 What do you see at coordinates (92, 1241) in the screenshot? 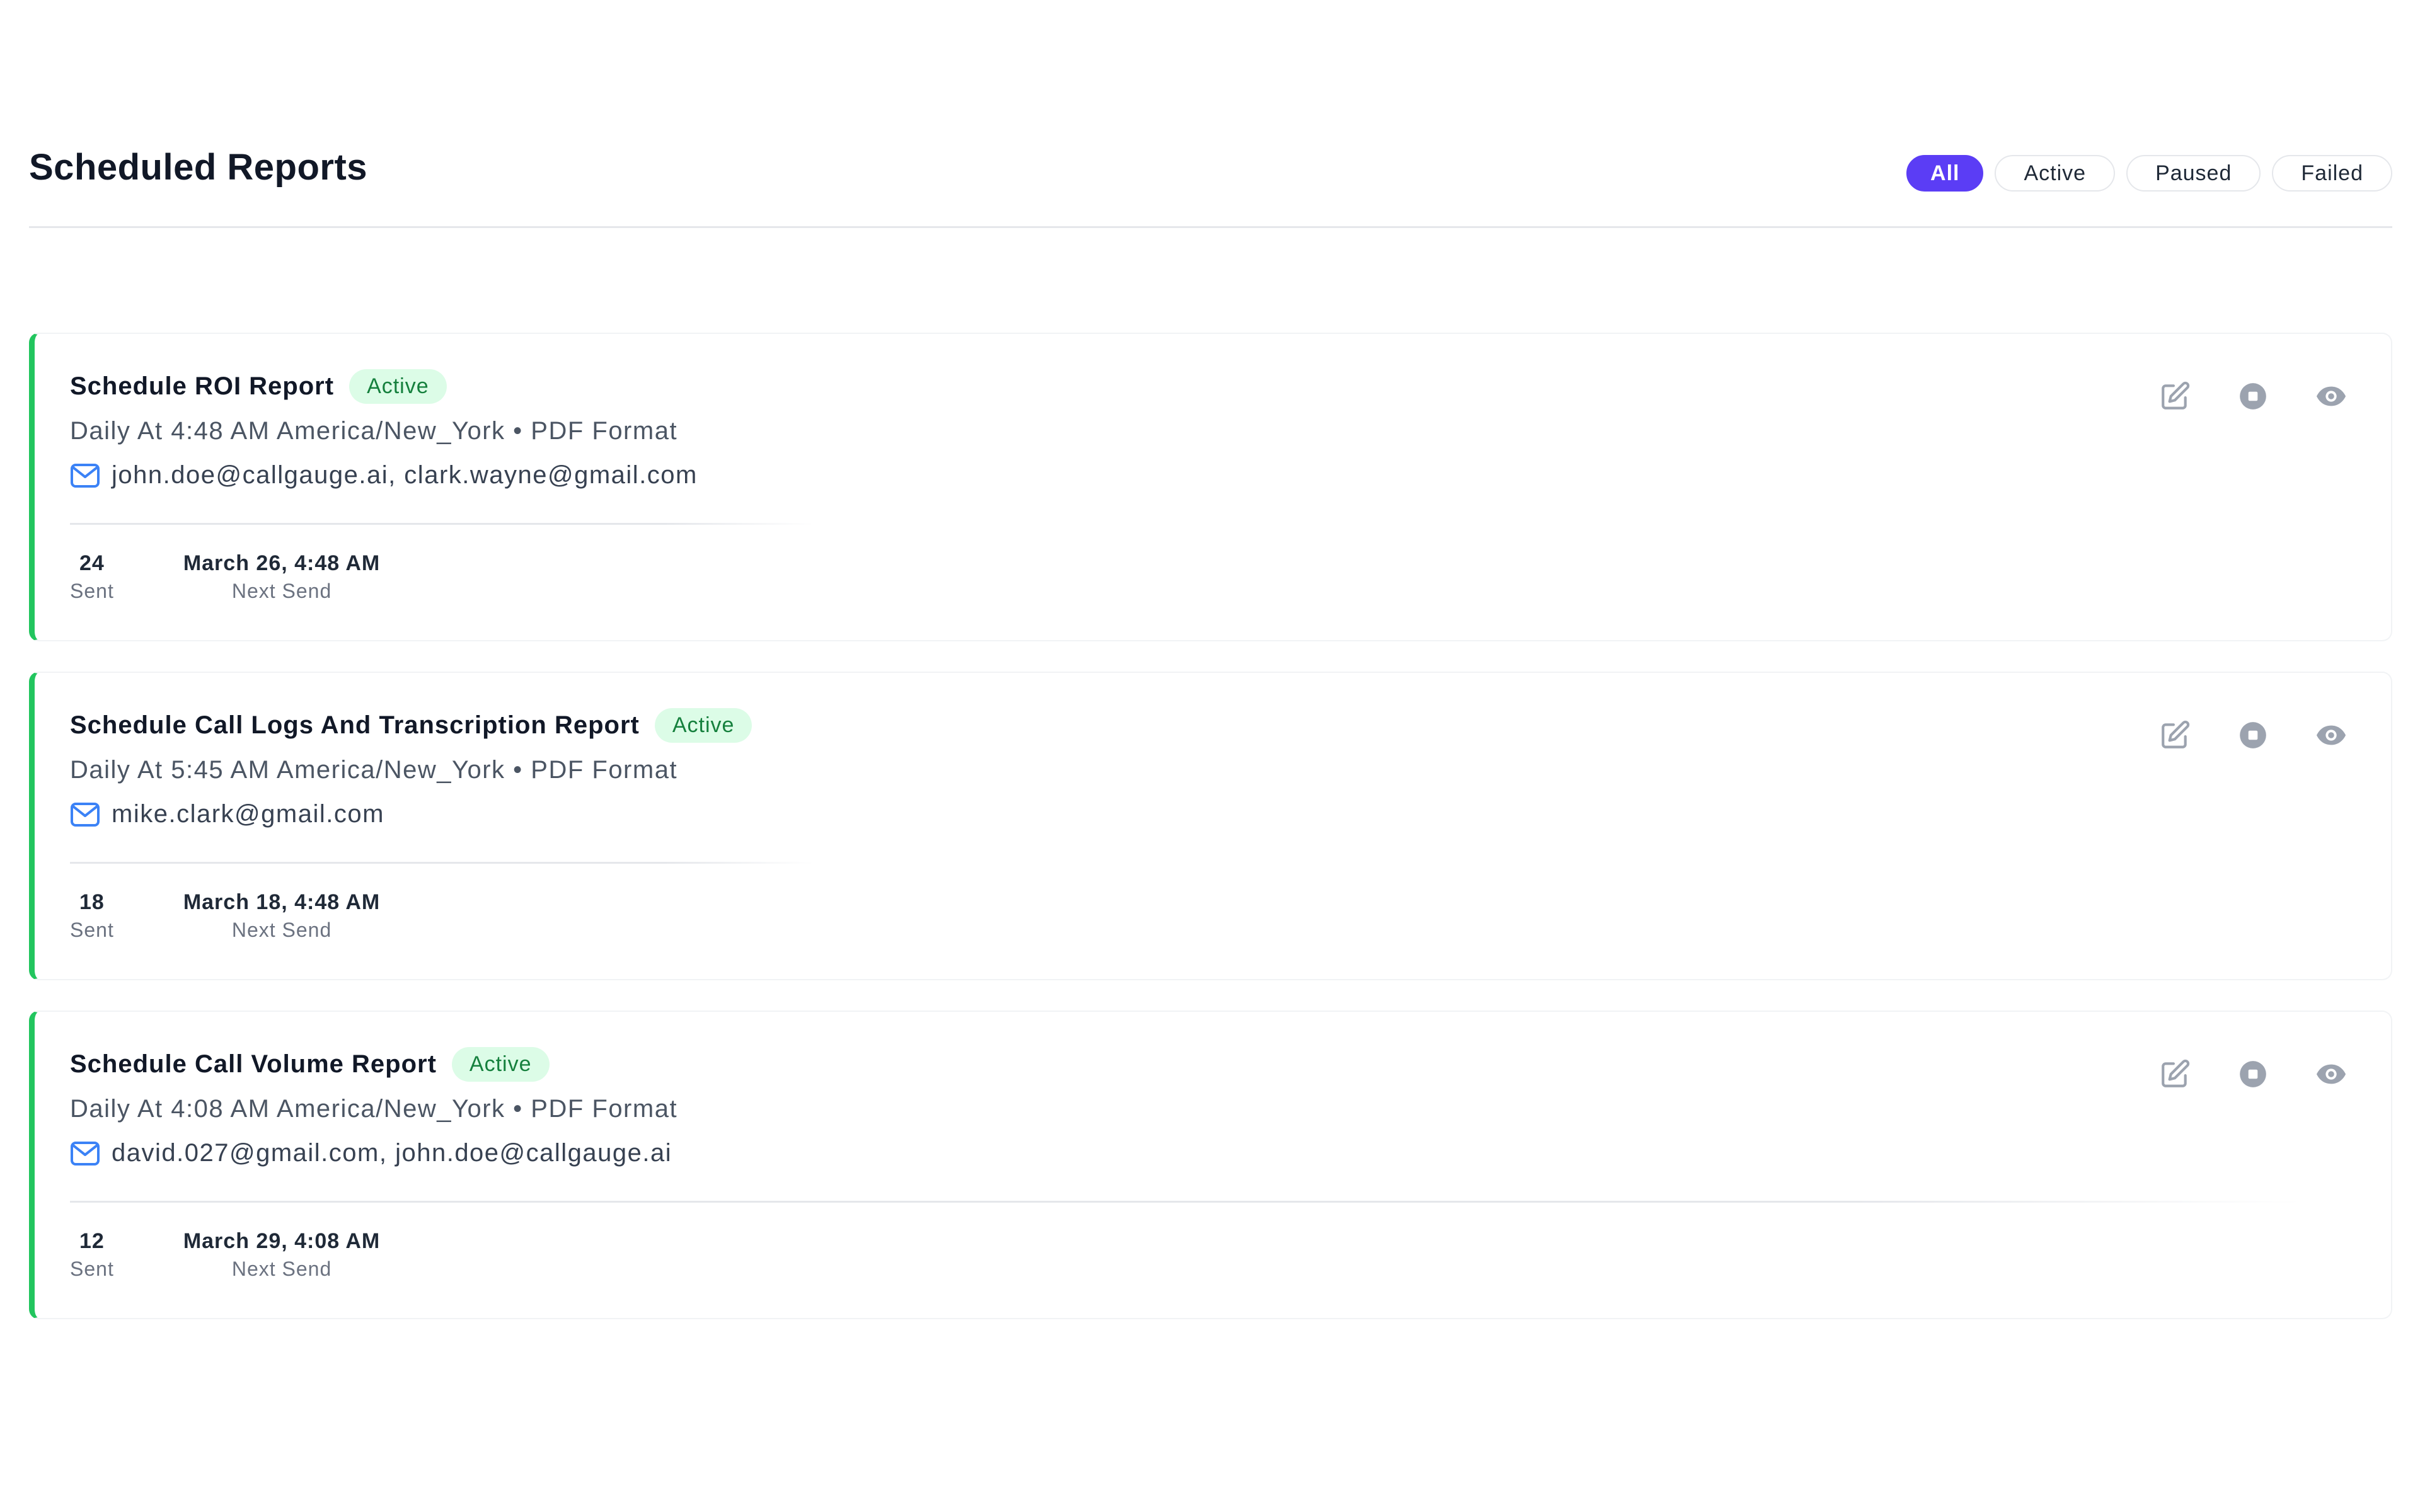
I see `sent-count: 12` at bounding box center [92, 1241].